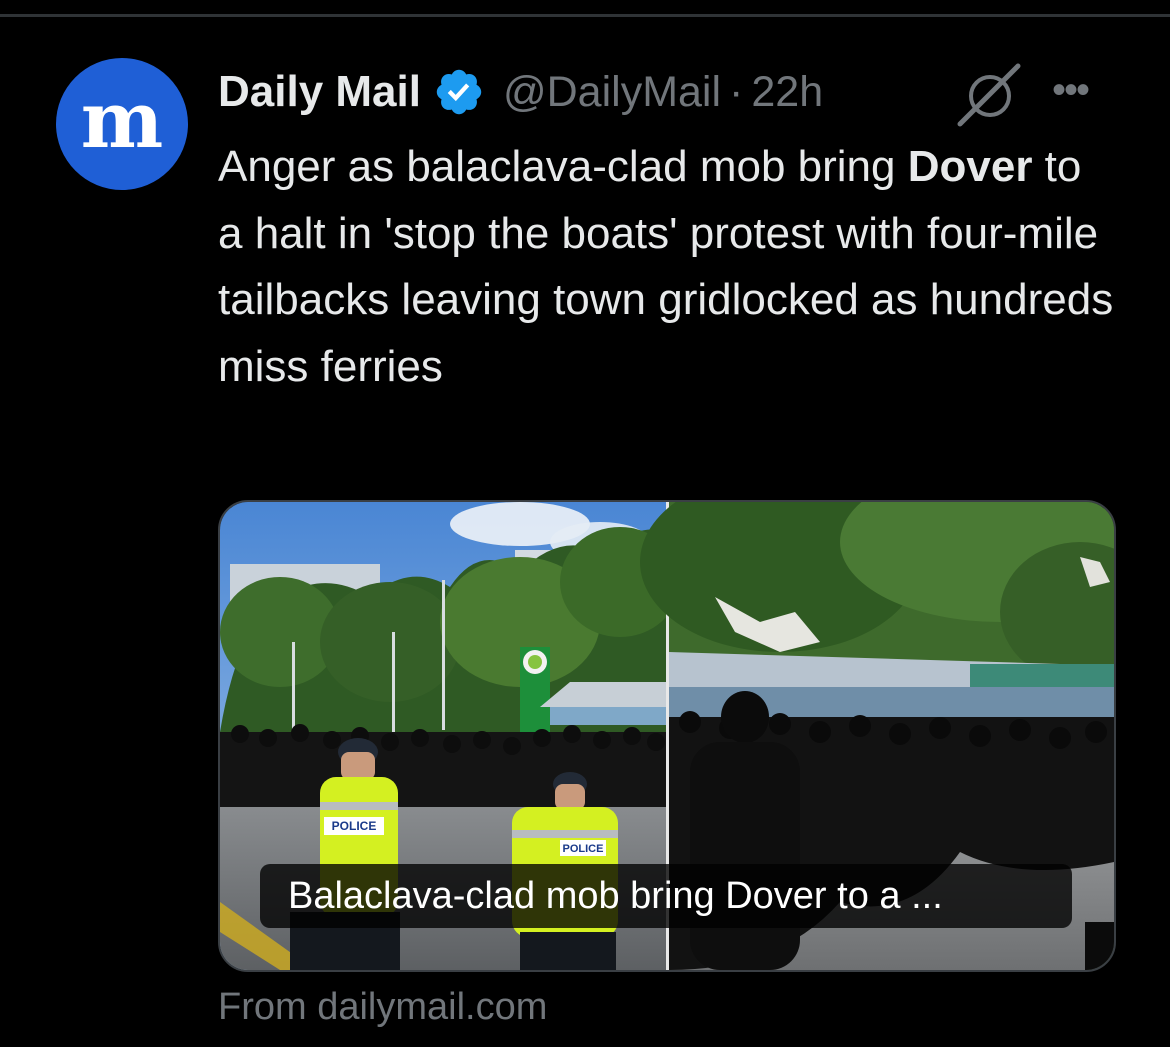 Image resolution: width=1170 pixels, height=1047 pixels. Describe the element at coordinates (612, 92) in the screenshot. I see `user-handle: @DailyMail` at that location.